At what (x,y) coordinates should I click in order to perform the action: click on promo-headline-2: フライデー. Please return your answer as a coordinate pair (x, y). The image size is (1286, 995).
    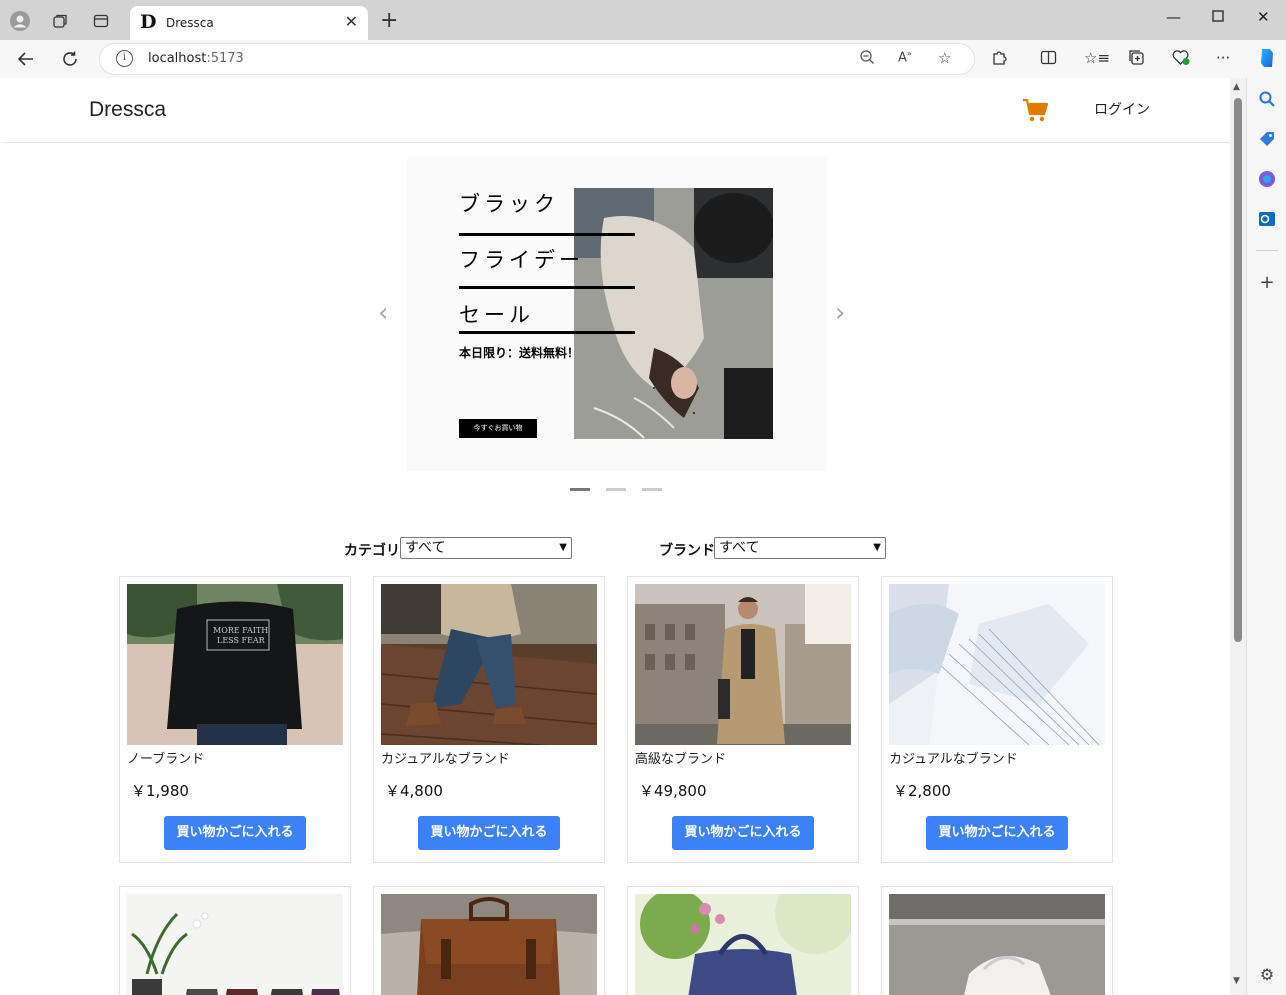
    Looking at the image, I should click on (521, 260).